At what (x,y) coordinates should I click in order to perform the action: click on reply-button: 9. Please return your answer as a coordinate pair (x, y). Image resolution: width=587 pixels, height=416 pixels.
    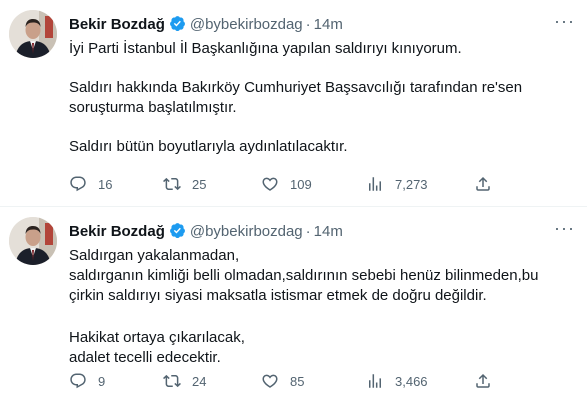
    Looking at the image, I should click on (87, 381).